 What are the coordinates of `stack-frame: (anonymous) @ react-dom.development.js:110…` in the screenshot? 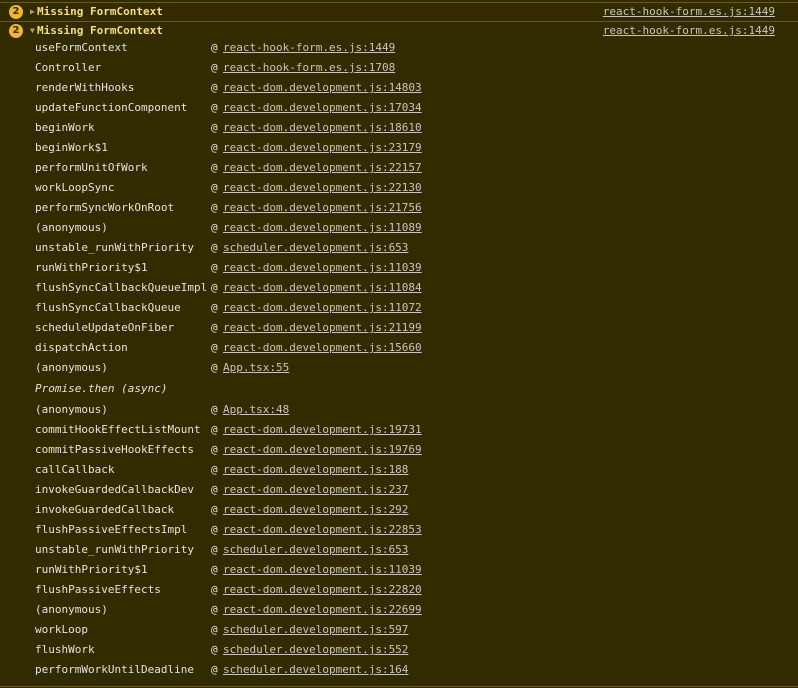 It's located at (399, 228).